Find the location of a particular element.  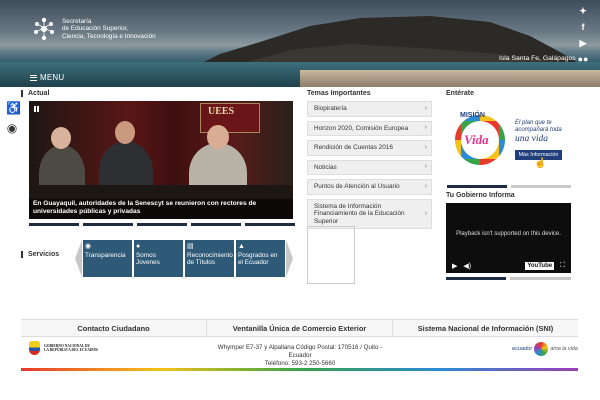

logo-line-1: Secretaría is located at coordinates (77, 21).